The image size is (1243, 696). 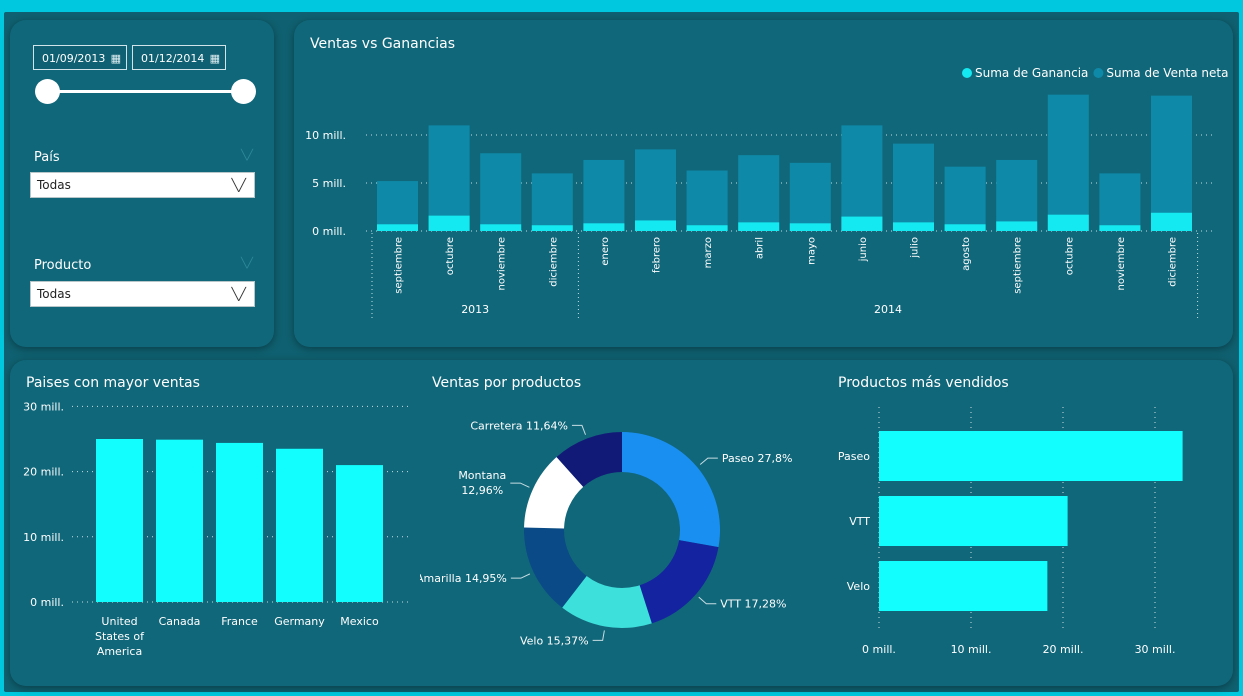 I want to click on product-dropdown: Todas ╲╱, so click(x=142, y=294).